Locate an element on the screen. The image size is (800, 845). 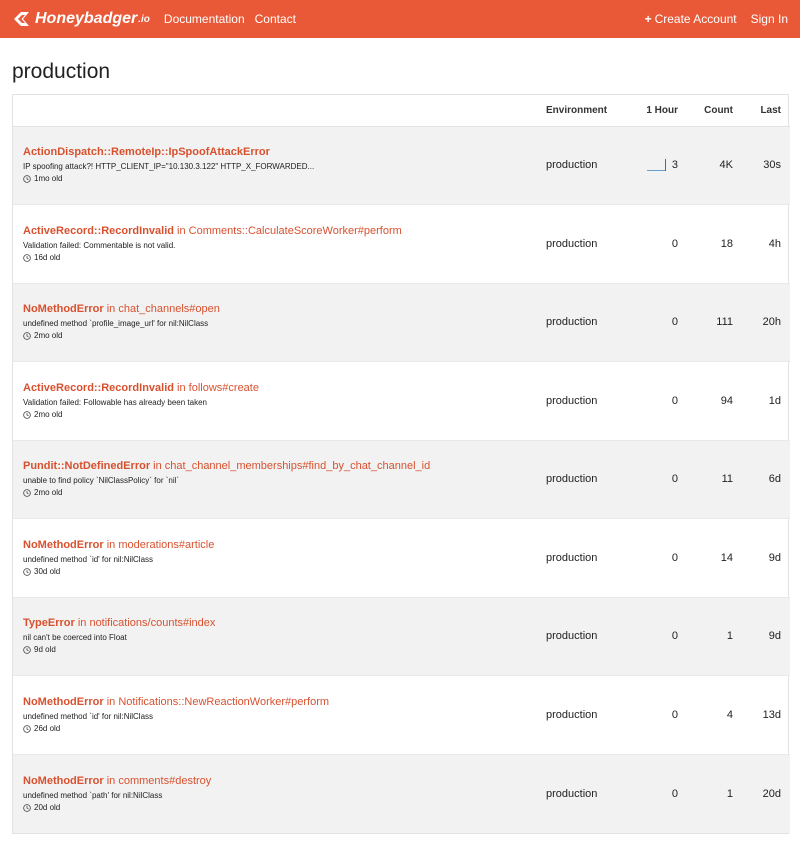
error-location: in chat_channels#open is located at coordinates (163, 309).